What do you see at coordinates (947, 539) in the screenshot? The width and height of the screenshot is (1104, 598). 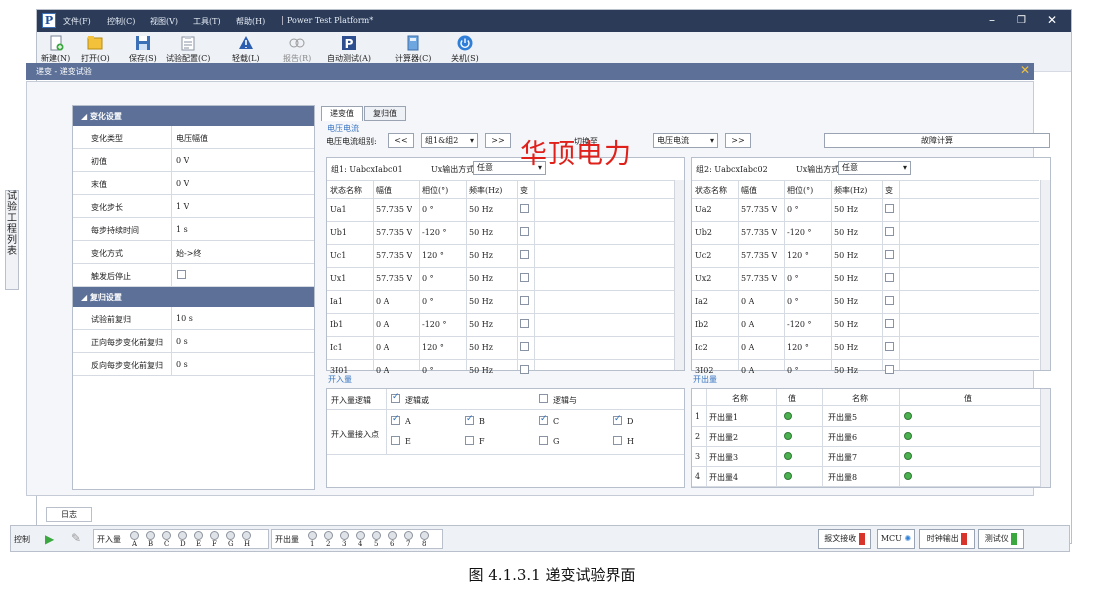 I see `clock-output-status: 时钟输出` at bounding box center [947, 539].